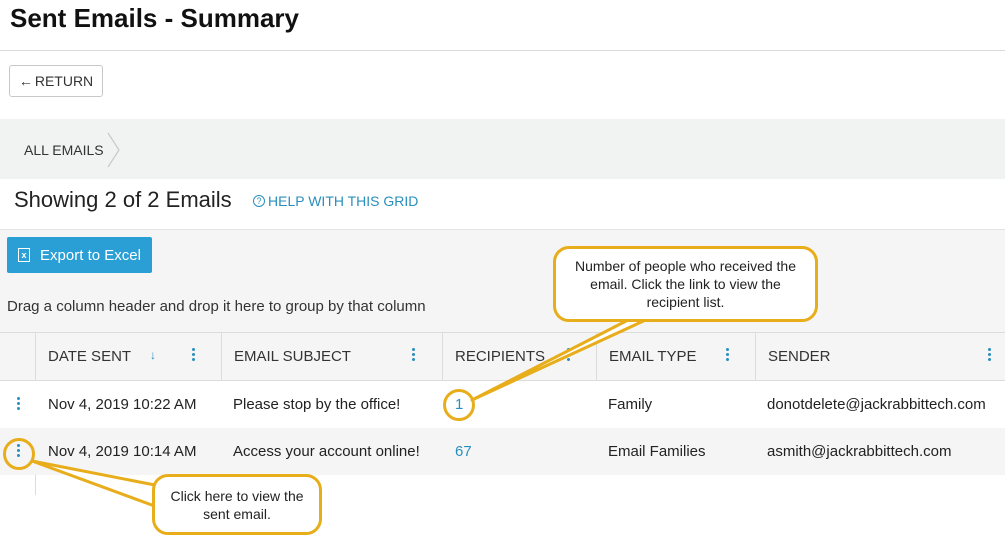 The width and height of the screenshot is (1005, 538). Describe the element at coordinates (123, 199) in the screenshot. I see `showing-count: Showing 2 of 2 Emails` at that location.